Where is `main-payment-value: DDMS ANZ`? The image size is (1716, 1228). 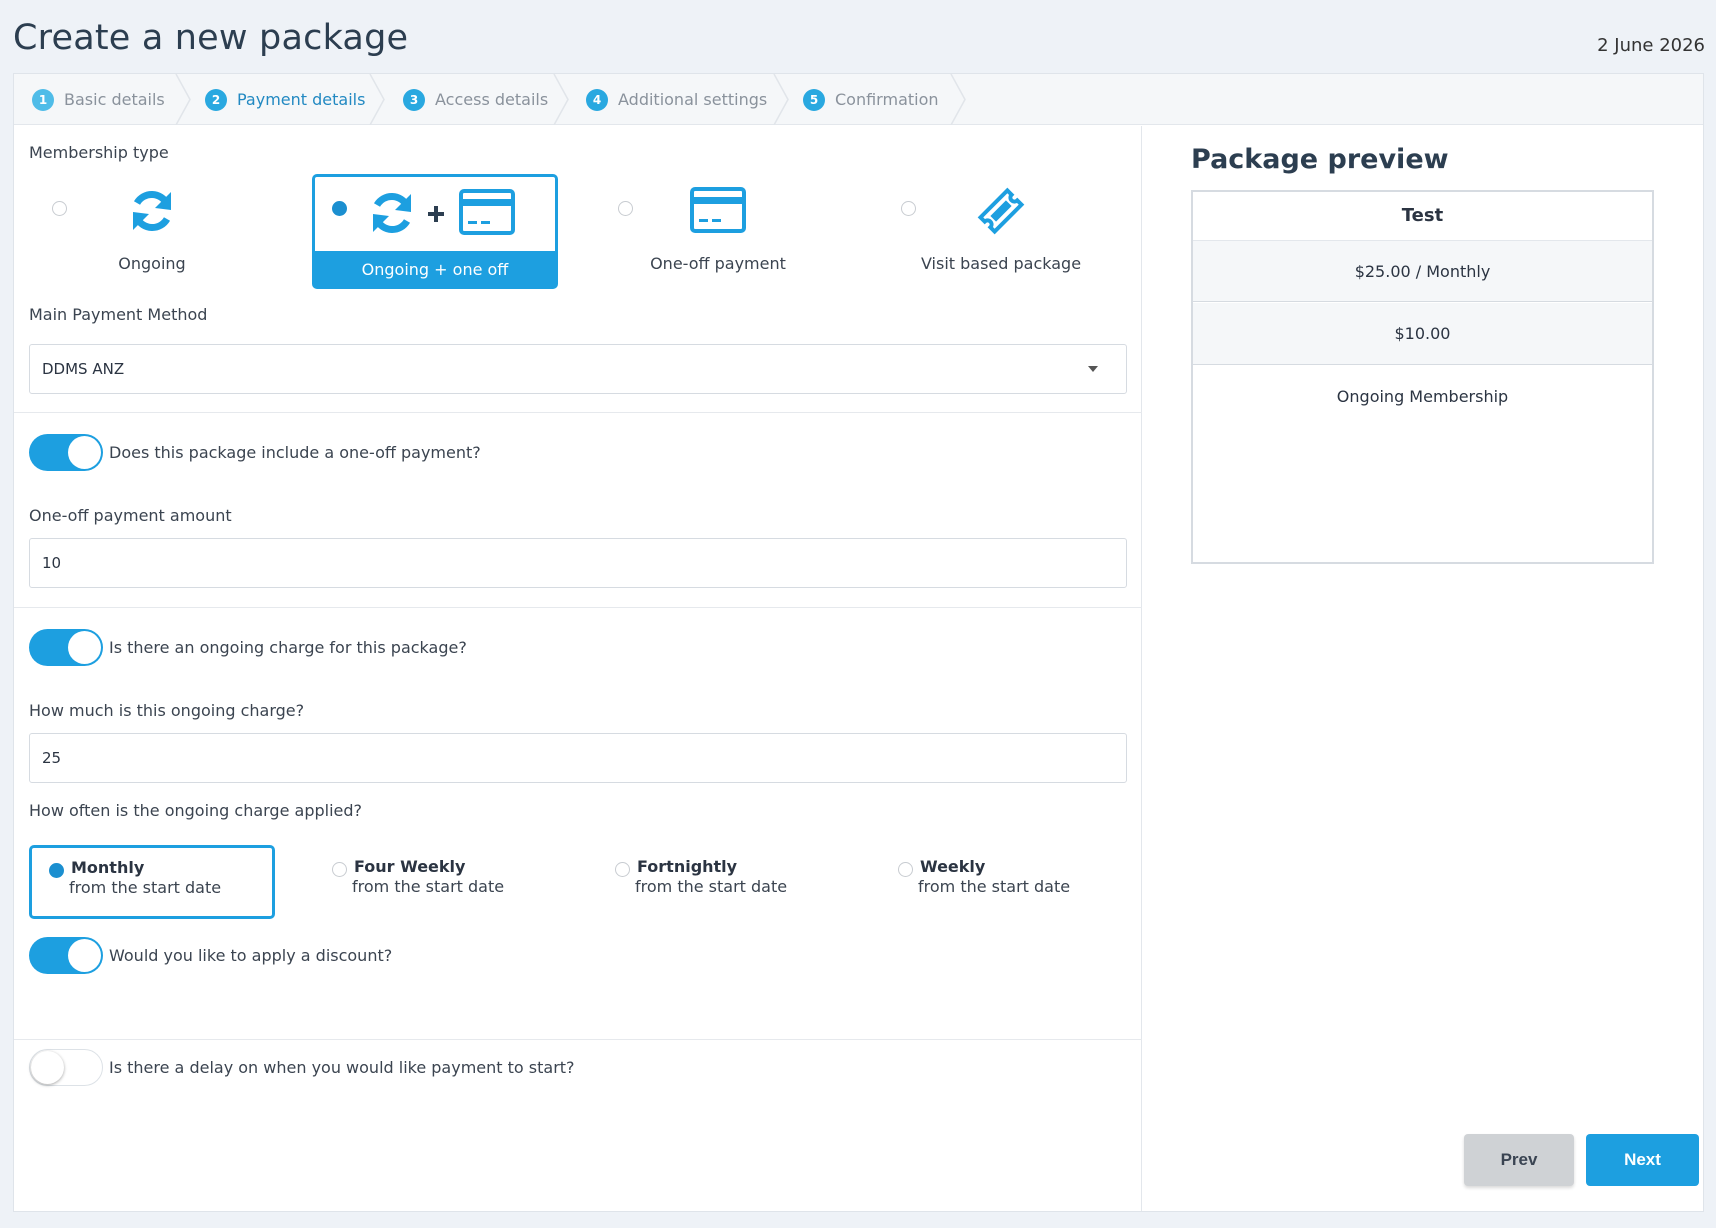
main-payment-value: DDMS ANZ is located at coordinates (83, 369).